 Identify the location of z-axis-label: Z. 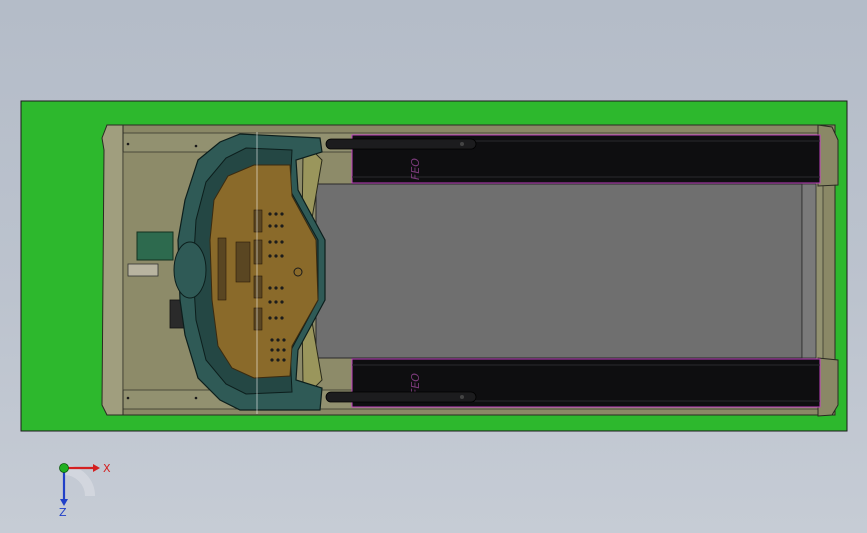
(63, 512).